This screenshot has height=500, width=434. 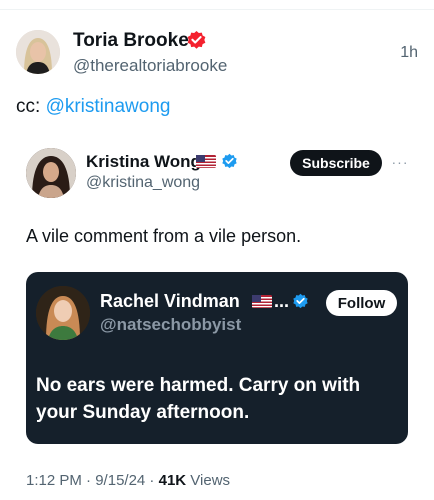 I want to click on author-handle: @therealtoriabrooke, so click(x=150, y=66).